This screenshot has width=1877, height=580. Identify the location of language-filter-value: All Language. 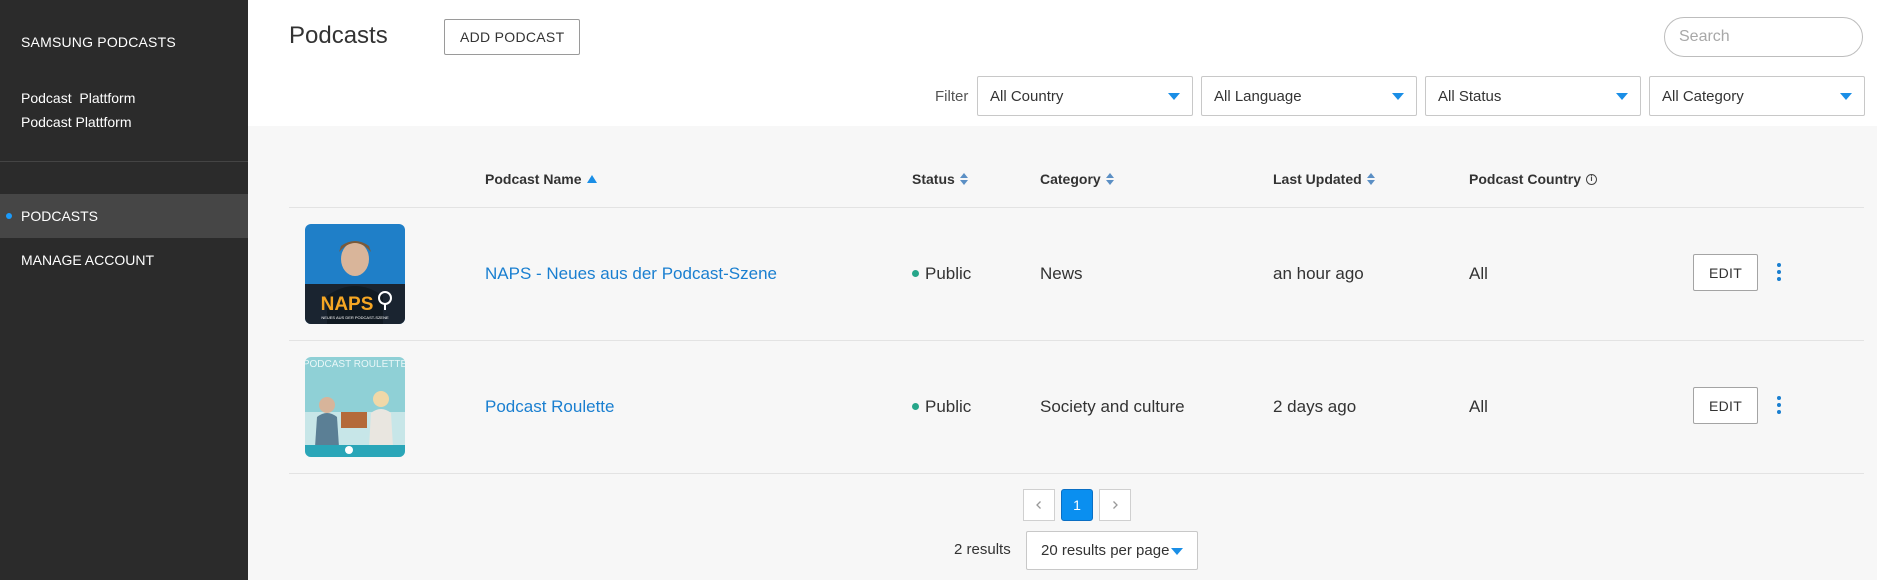
(1258, 96).